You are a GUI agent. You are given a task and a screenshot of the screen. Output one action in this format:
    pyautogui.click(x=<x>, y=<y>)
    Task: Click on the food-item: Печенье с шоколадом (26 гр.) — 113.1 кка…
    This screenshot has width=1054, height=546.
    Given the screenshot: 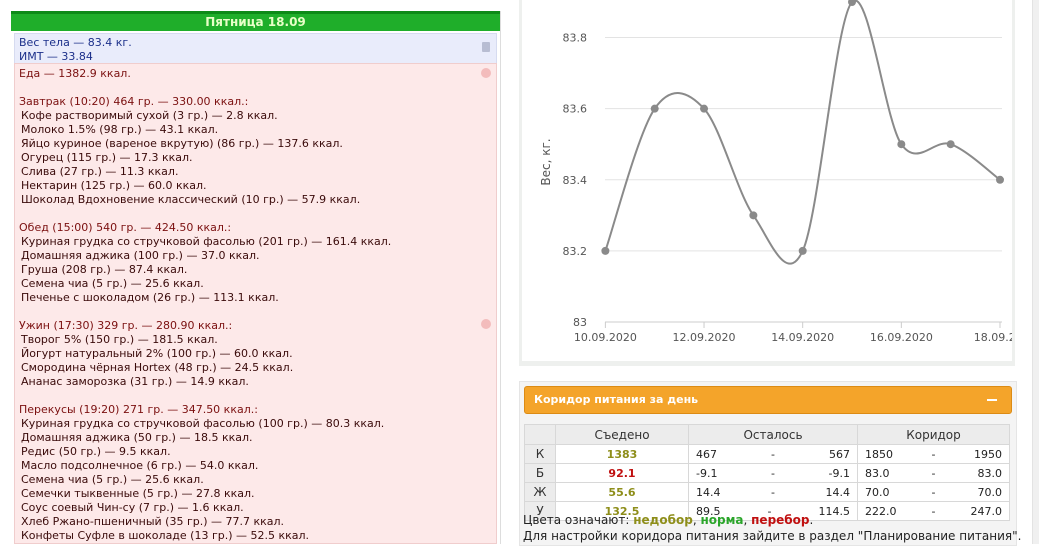 What is the action you would take?
    pyautogui.click(x=255, y=298)
    